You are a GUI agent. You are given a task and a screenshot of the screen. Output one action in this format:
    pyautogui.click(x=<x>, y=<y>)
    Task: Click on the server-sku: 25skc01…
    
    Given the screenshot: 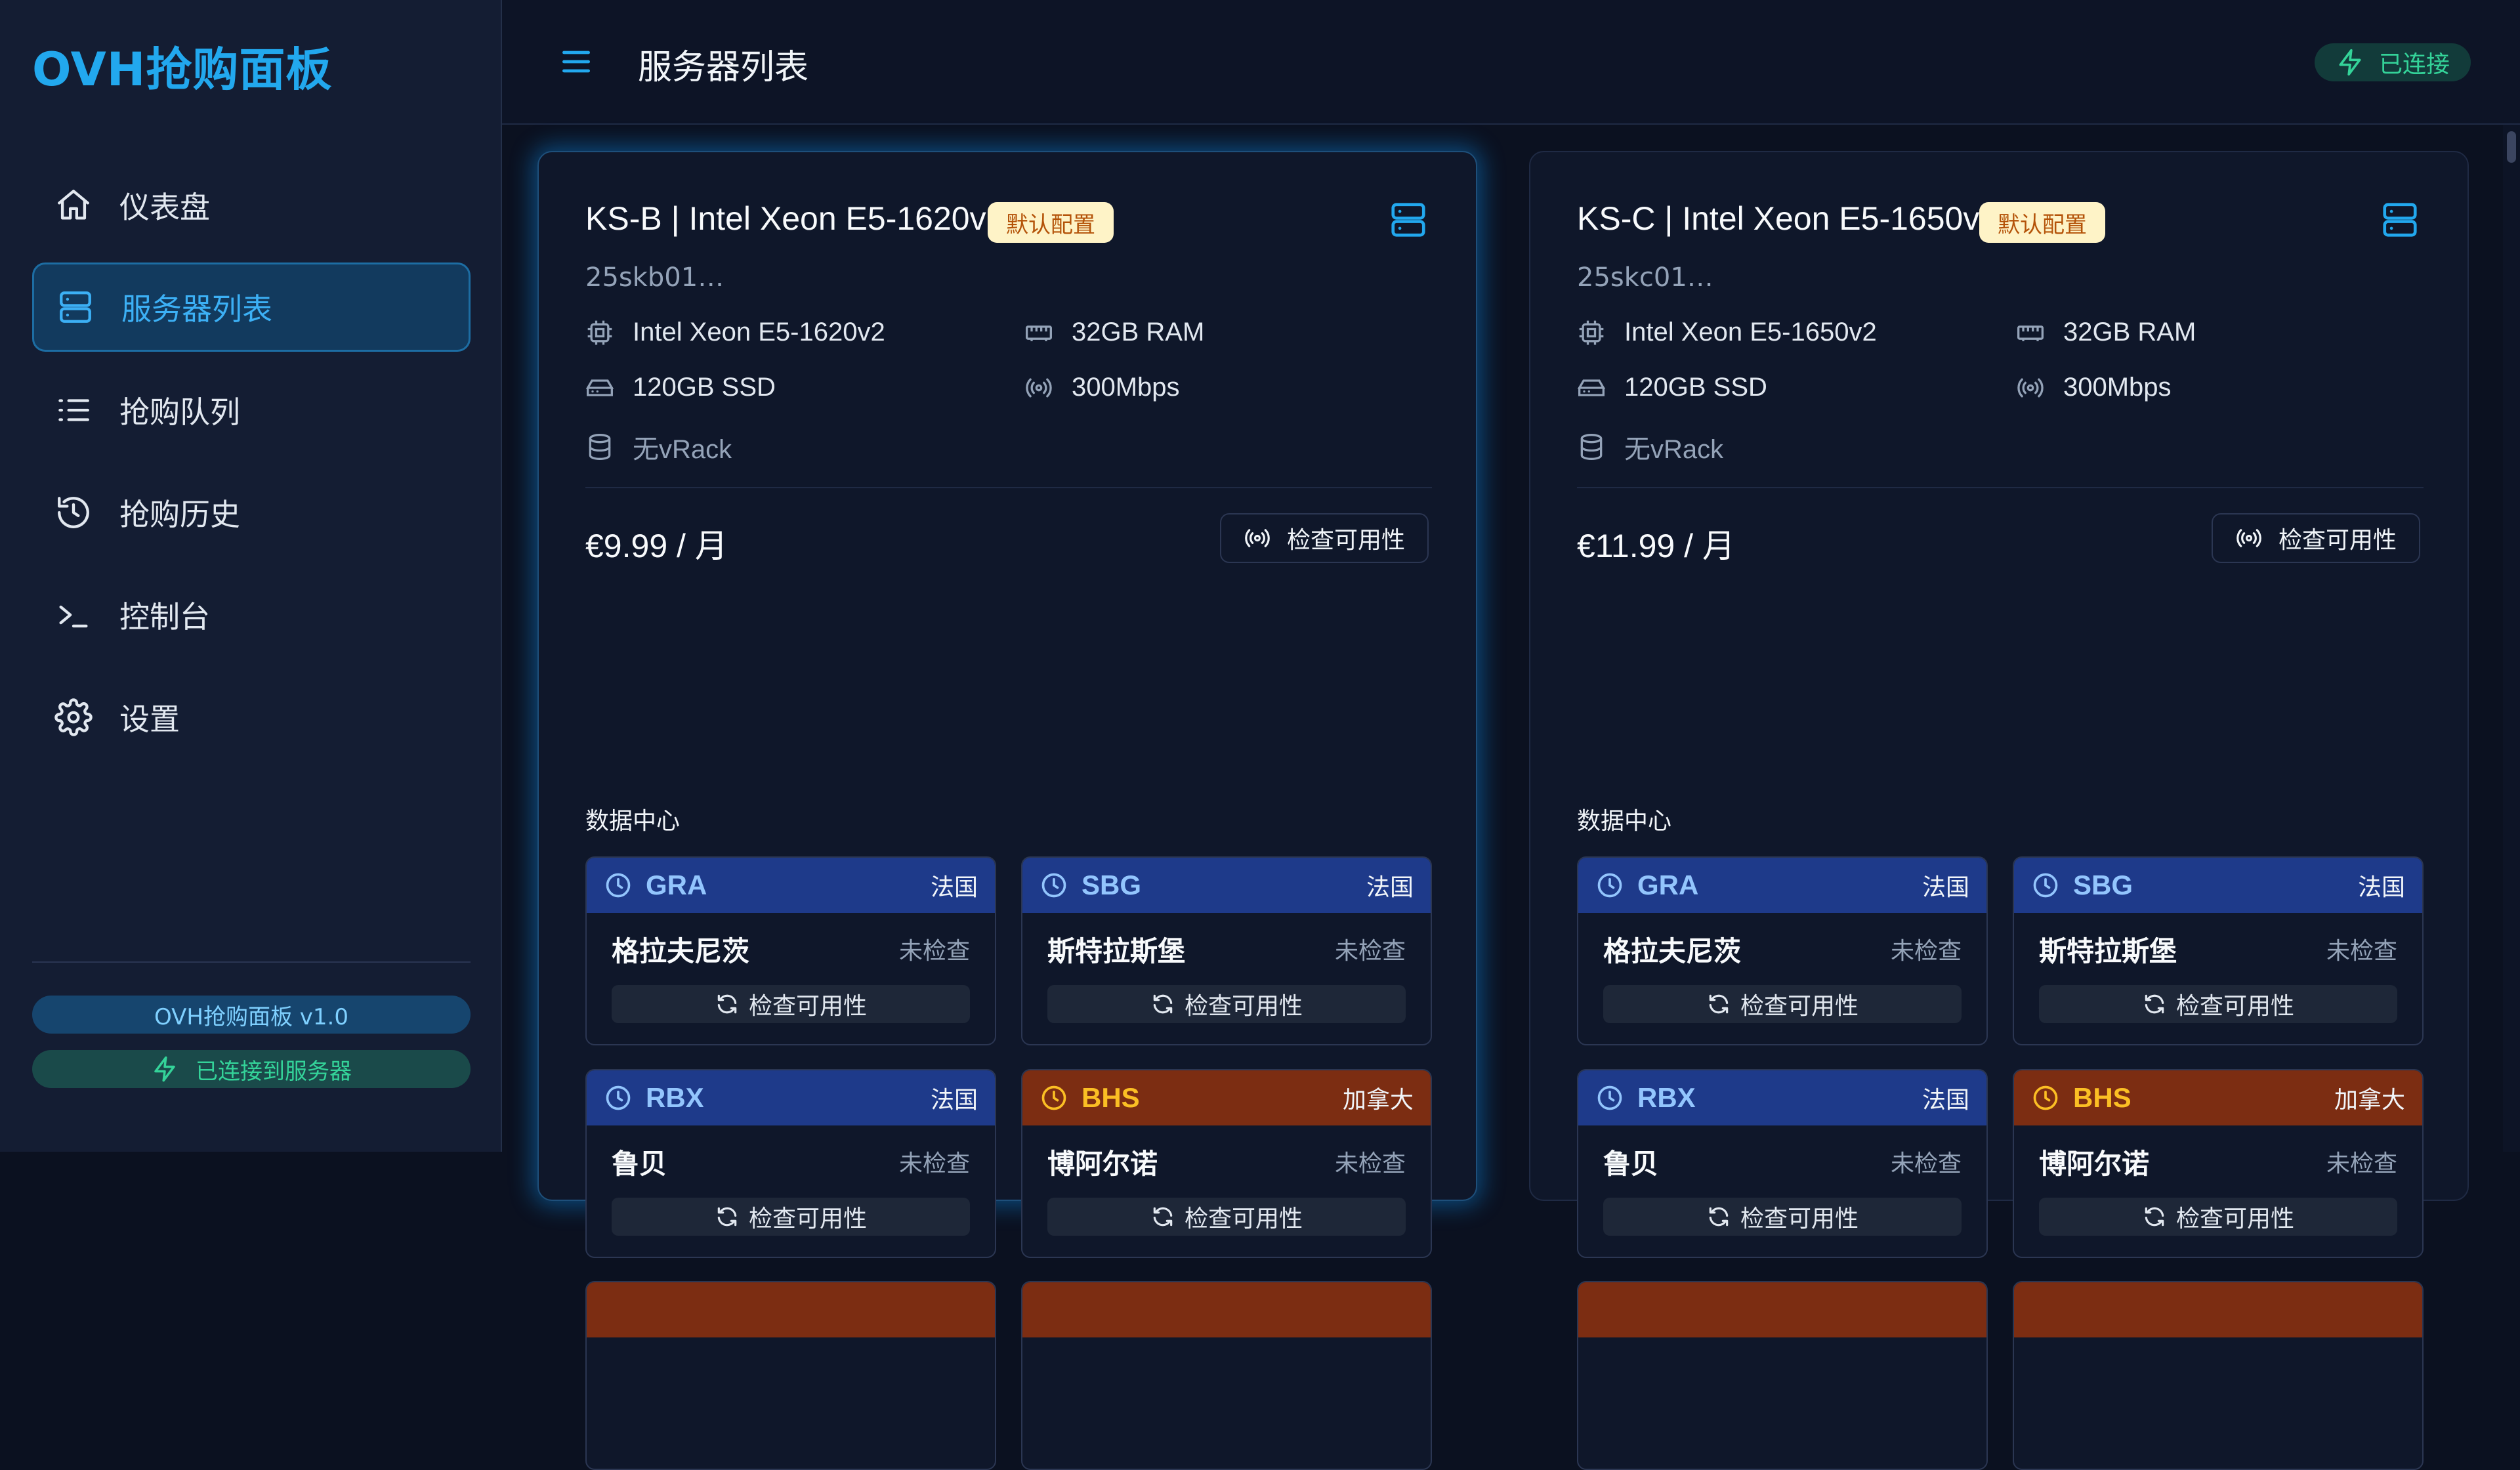 What is the action you would take?
    pyautogui.click(x=1645, y=277)
    